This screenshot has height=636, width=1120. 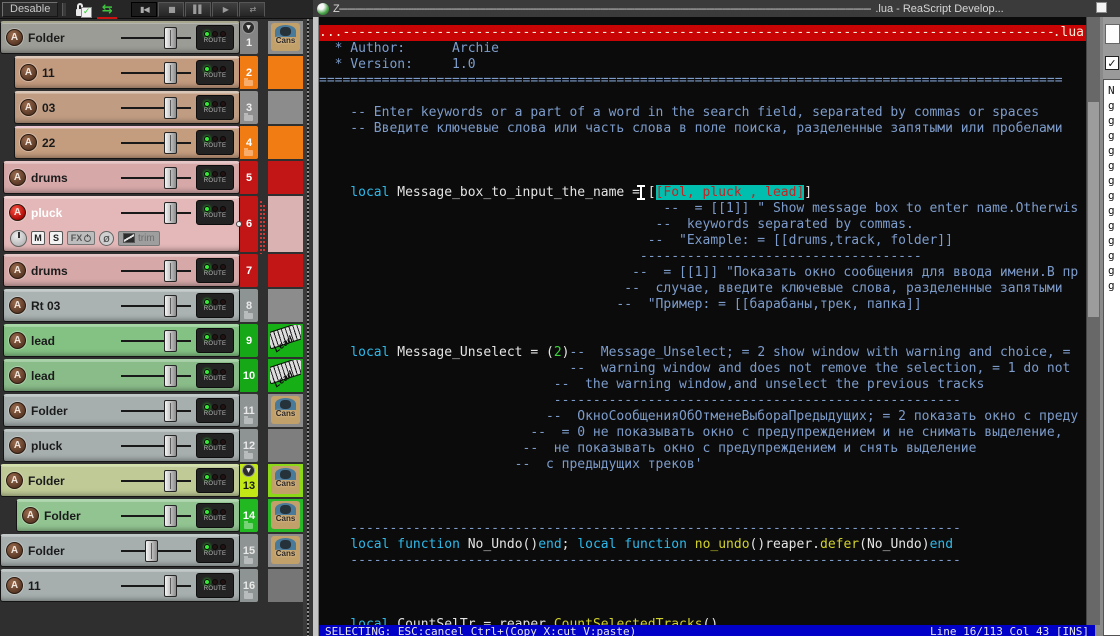 What do you see at coordinates (1114, 90) in the screenshot?
I see `side-list-item: N` at bounding box center [1114, 90].